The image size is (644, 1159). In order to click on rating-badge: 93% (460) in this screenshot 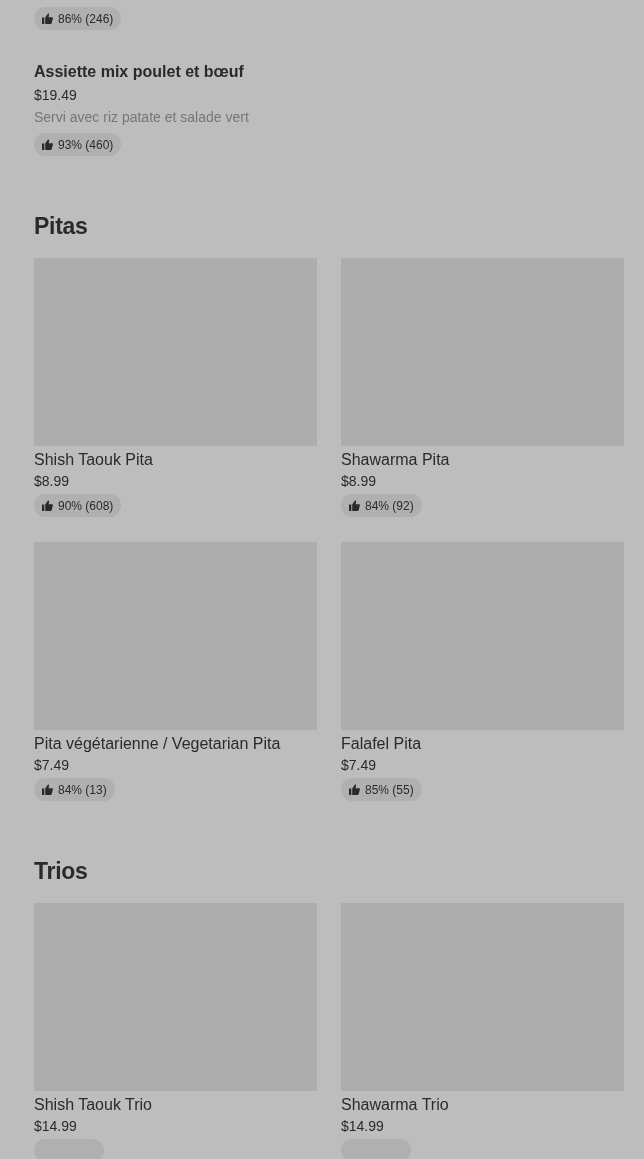, I will do `click(78, 144)`.